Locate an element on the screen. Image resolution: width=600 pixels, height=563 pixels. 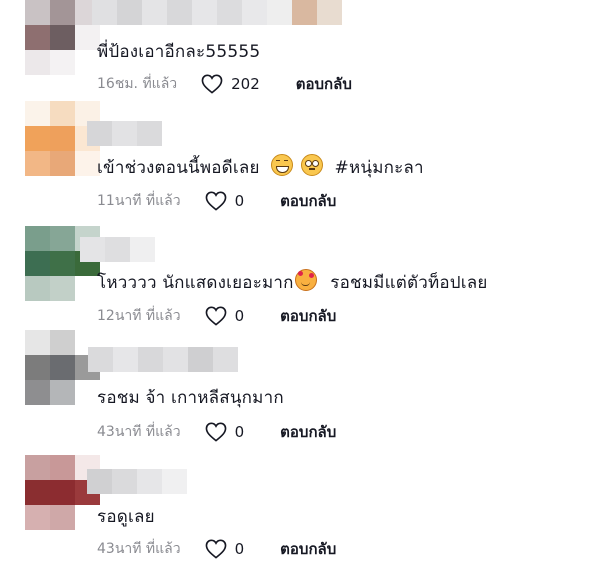
hashtag-link: #หนุ่มกะลา is located at coordinates (379, 168).